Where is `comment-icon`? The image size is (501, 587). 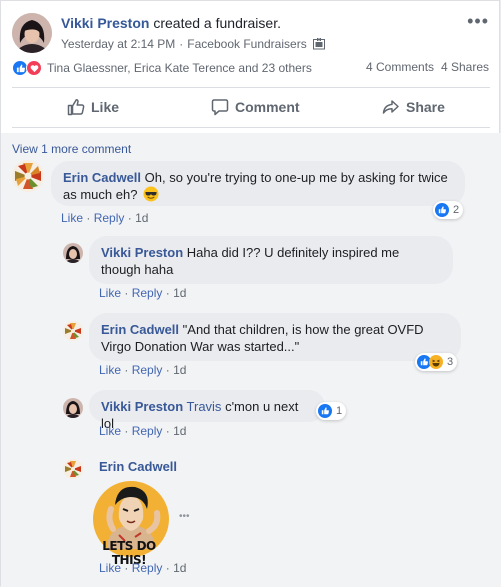
comment-icon is located at coordinates (220, 107).